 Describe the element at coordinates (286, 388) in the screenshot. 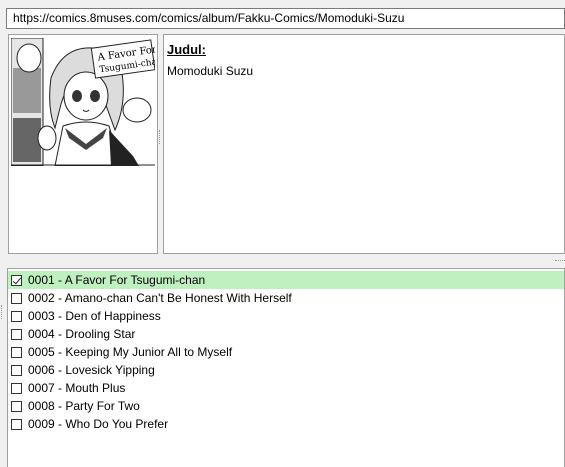

I see `chapter-row: 0007 - Mouth Plus` at that location.